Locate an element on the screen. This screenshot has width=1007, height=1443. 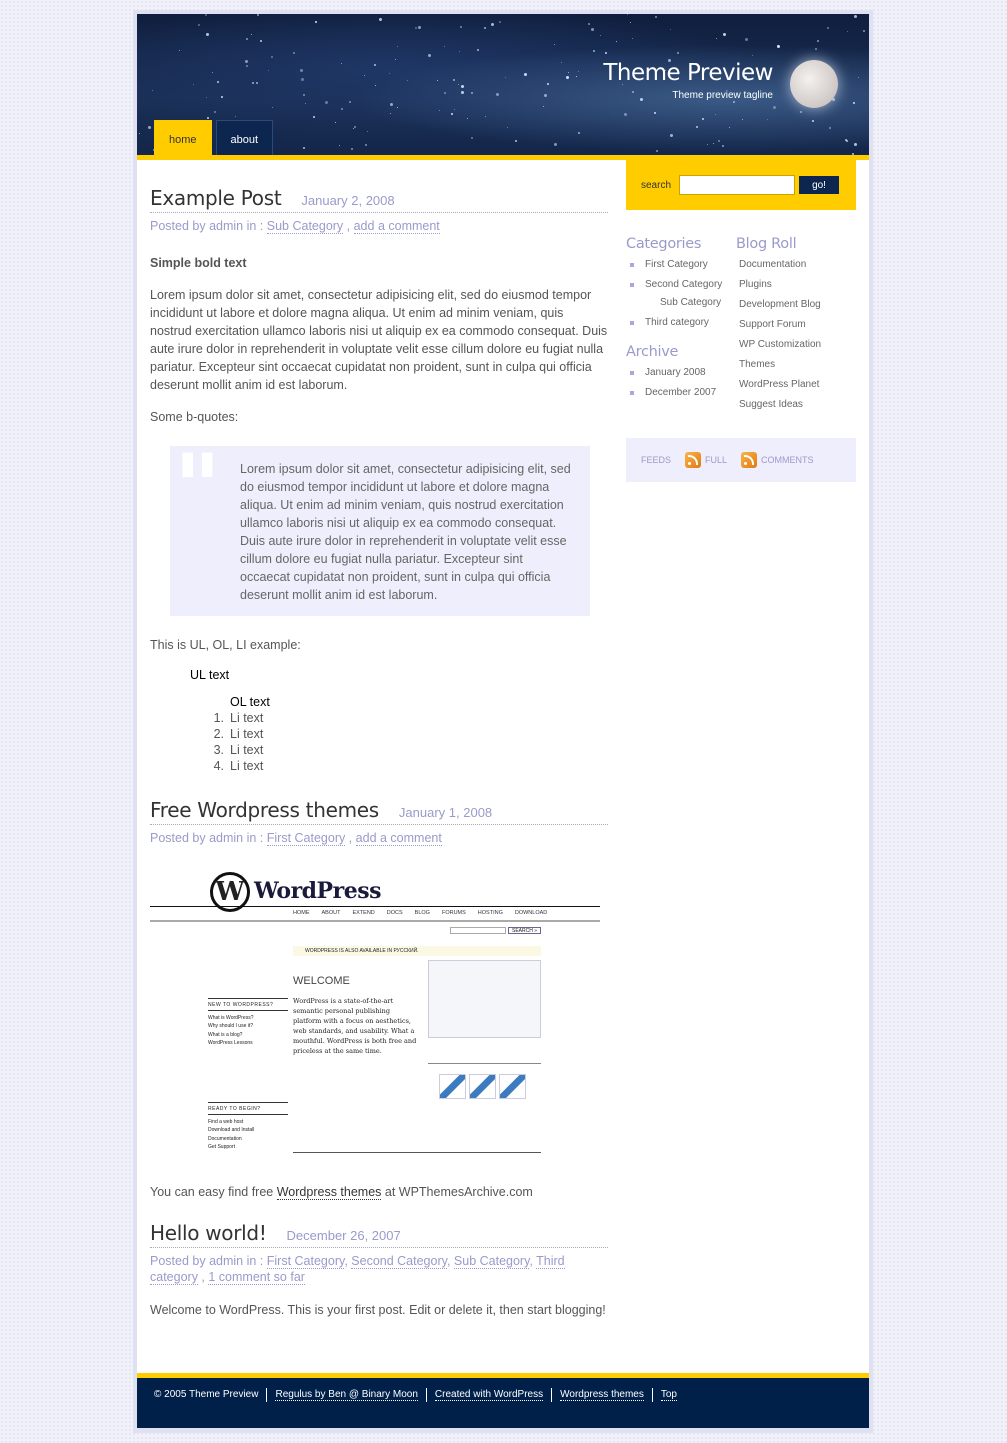
blogroll-item: Plugins is located at coordinates (778, 285).